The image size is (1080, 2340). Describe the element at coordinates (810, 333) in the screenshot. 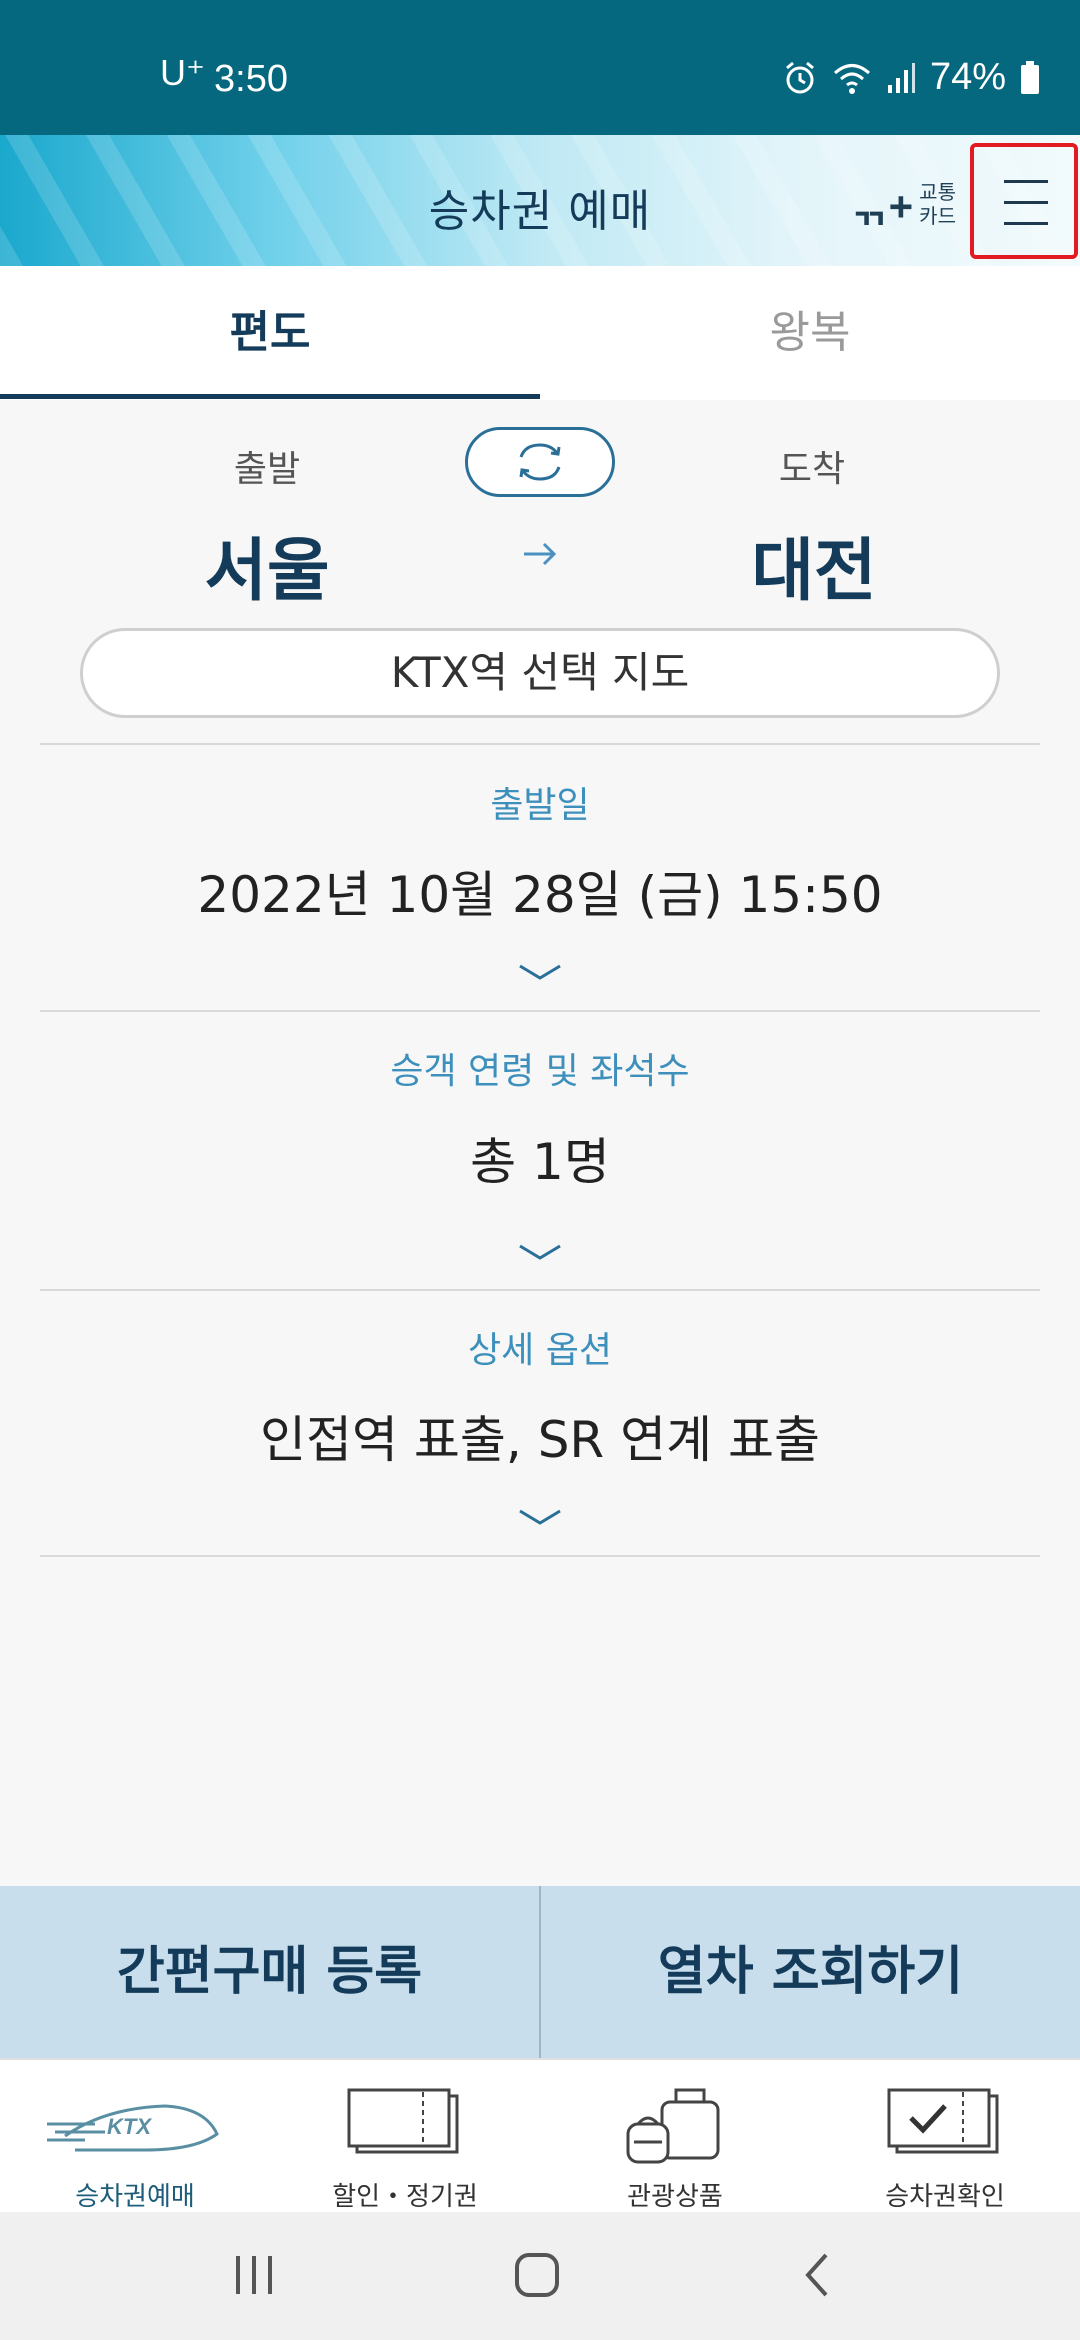

I see `tab-round-trip: 왕복` at that location.